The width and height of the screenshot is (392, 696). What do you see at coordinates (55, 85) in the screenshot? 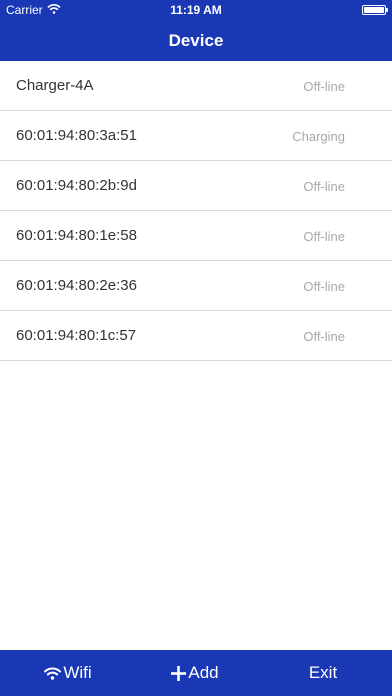
I see `device-name: Charger-4A` at bounding box center [55, 85].